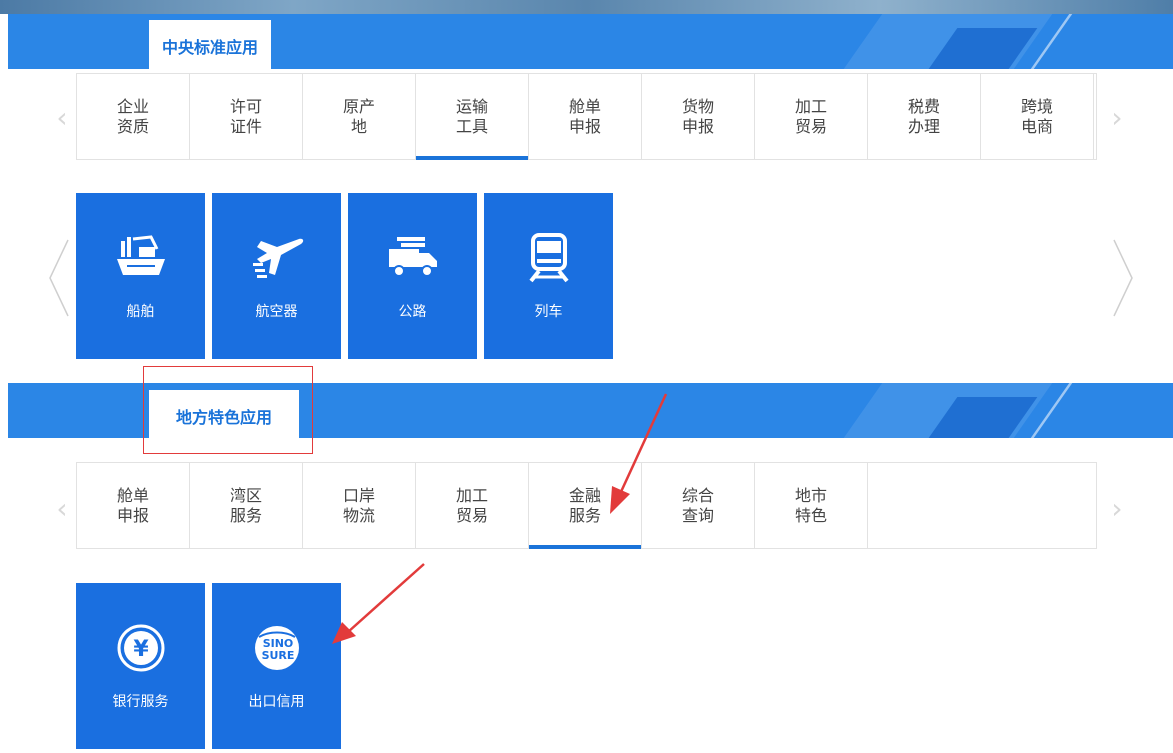  What do you see at coordinates (277, 258) in the screenshot?
I see `airplane-icon` at bounding box center [277, 258].